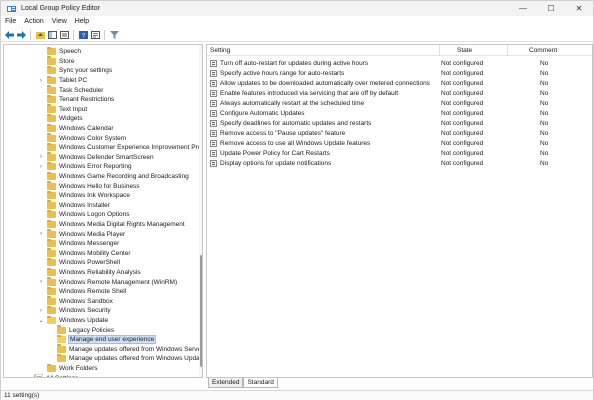 This screenshot has width=594, height=400. I want to click on folder-up-icon, so click(40, 35).